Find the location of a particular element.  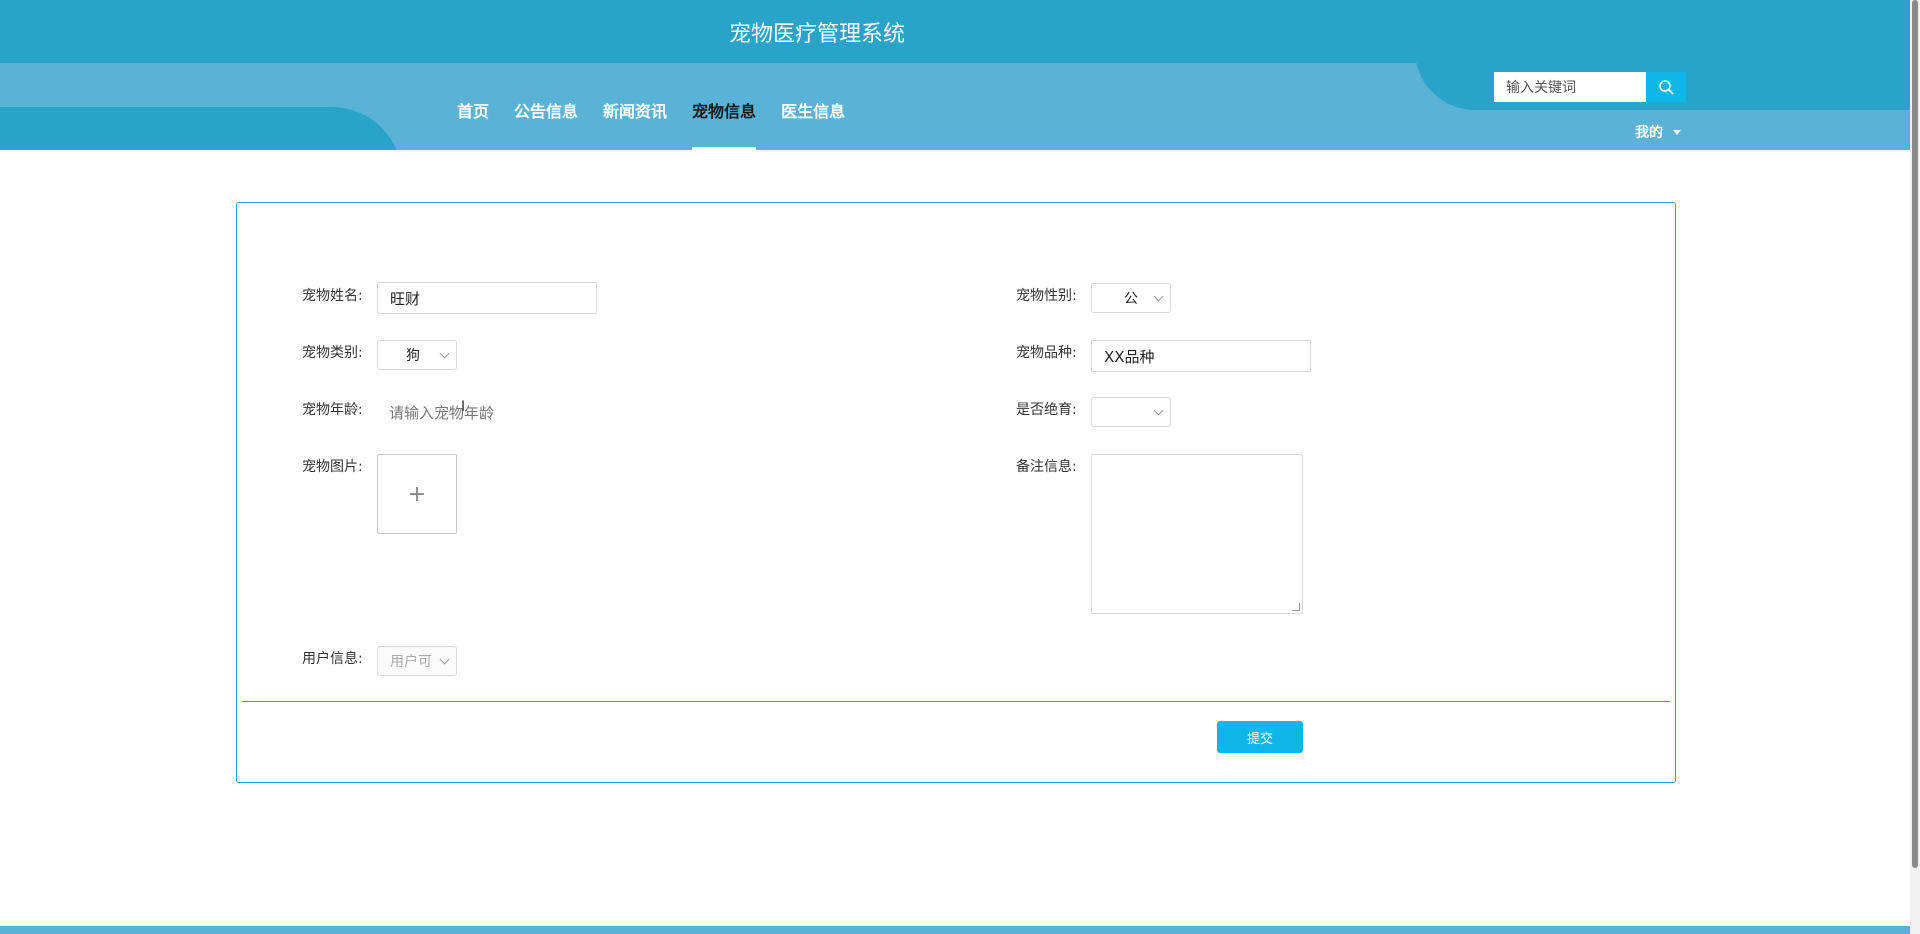

submit-button: 提交 is located at coordinates (1260, 737).